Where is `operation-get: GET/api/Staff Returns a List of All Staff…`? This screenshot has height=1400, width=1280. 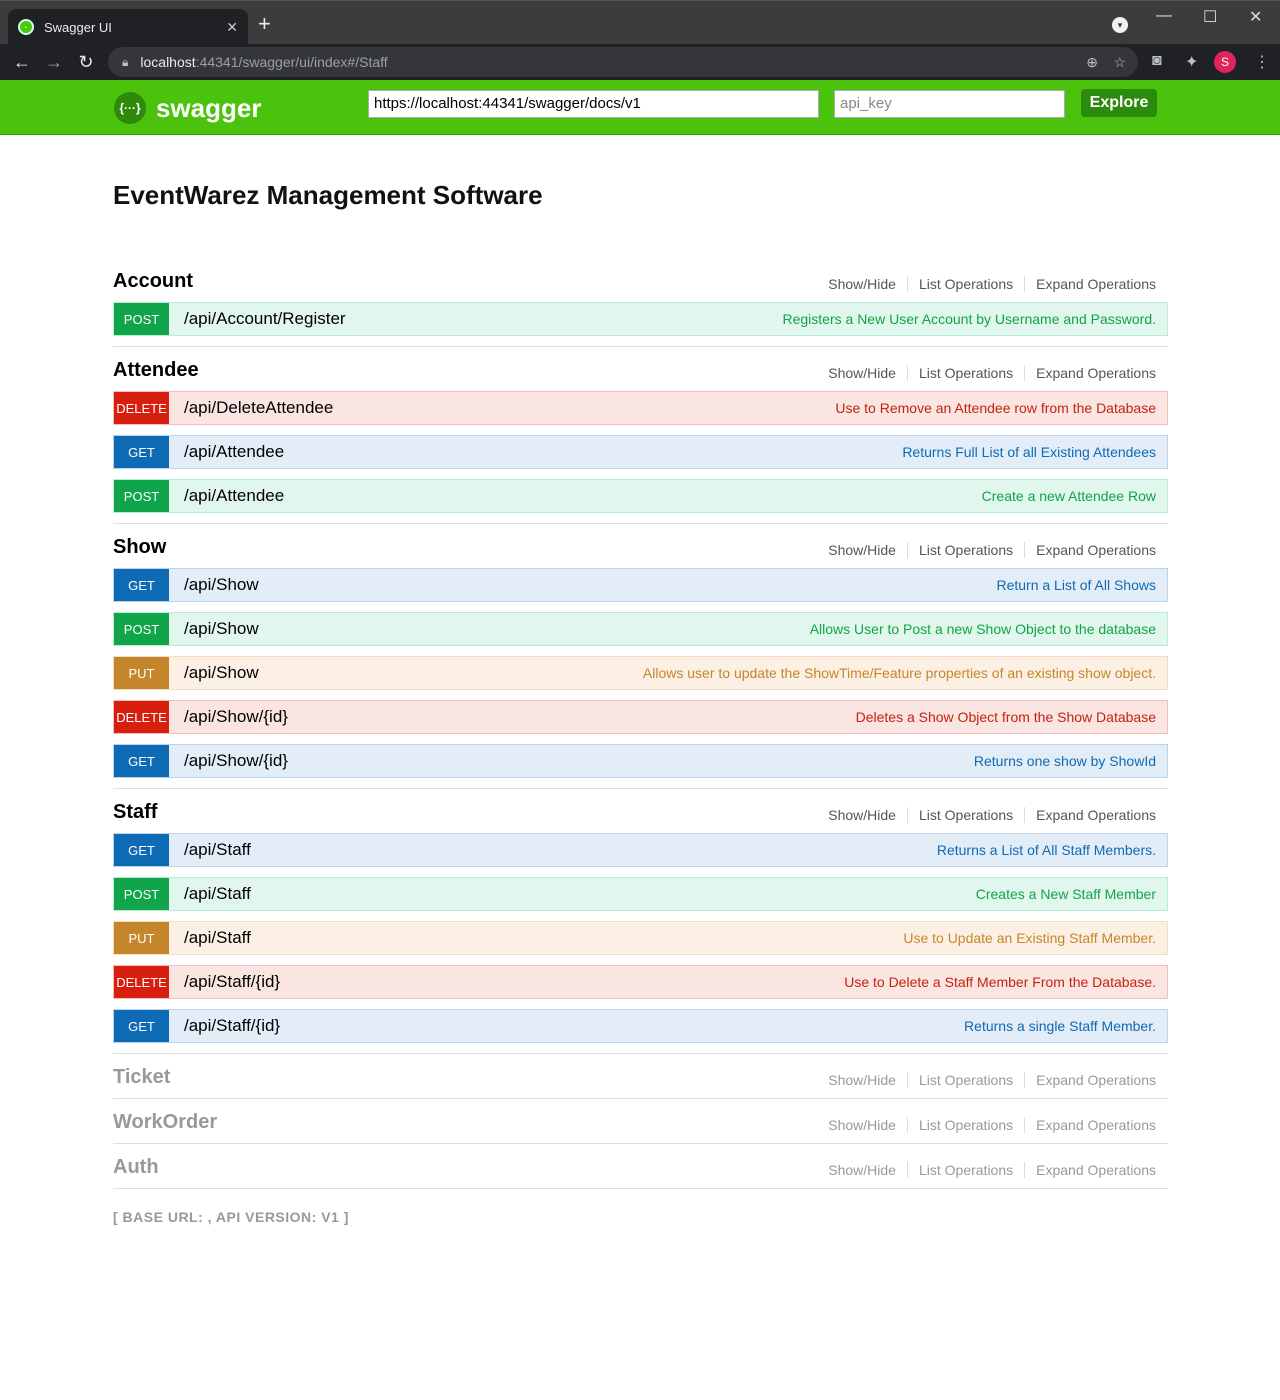 operation-get: GET/api/Staff Returns a List of All Staff… is located at coordinates (640, 850).